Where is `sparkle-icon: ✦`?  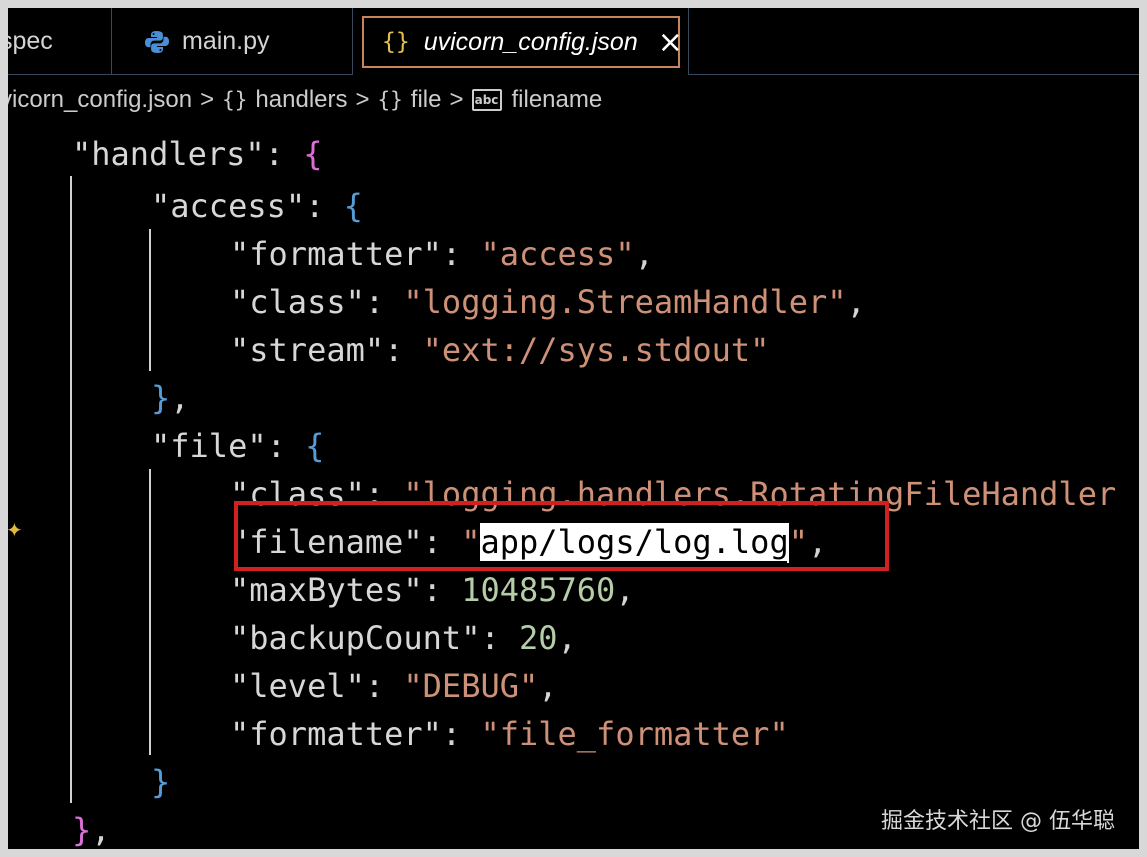
sparkle-icon: ✦ is located at coordinates (15, 530).